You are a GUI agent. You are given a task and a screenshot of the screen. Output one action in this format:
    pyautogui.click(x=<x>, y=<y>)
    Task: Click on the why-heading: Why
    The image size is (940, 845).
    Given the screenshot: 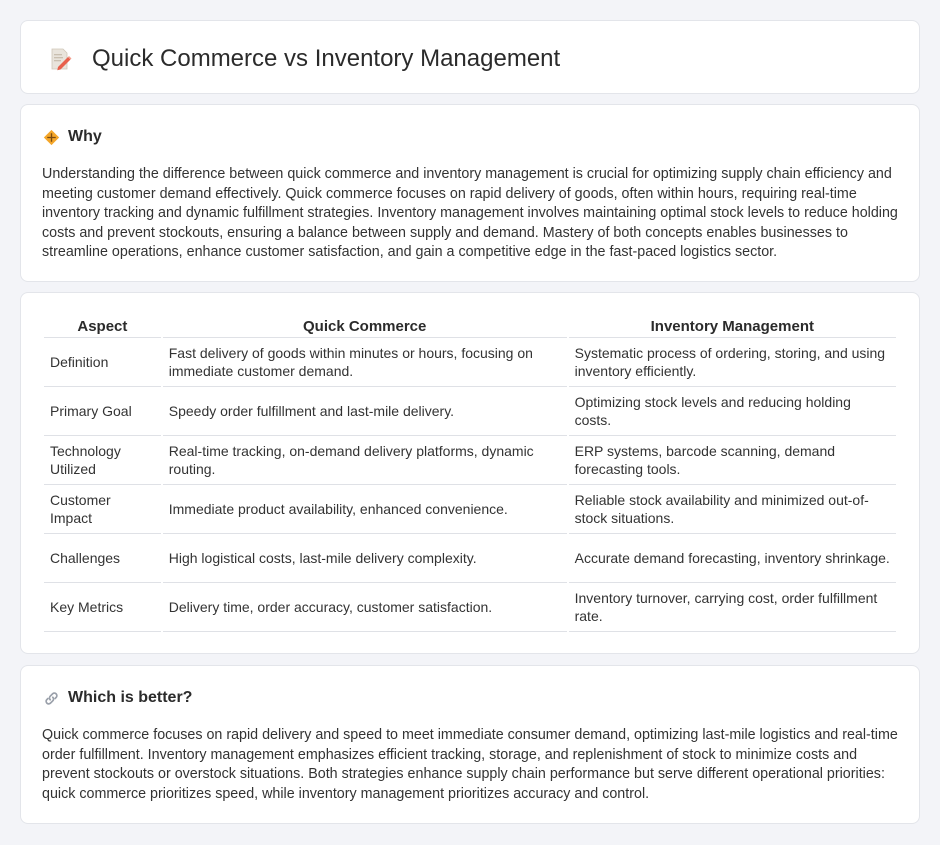 What is the action you would take?
    pyautogui.click(x=72, y=137)
    